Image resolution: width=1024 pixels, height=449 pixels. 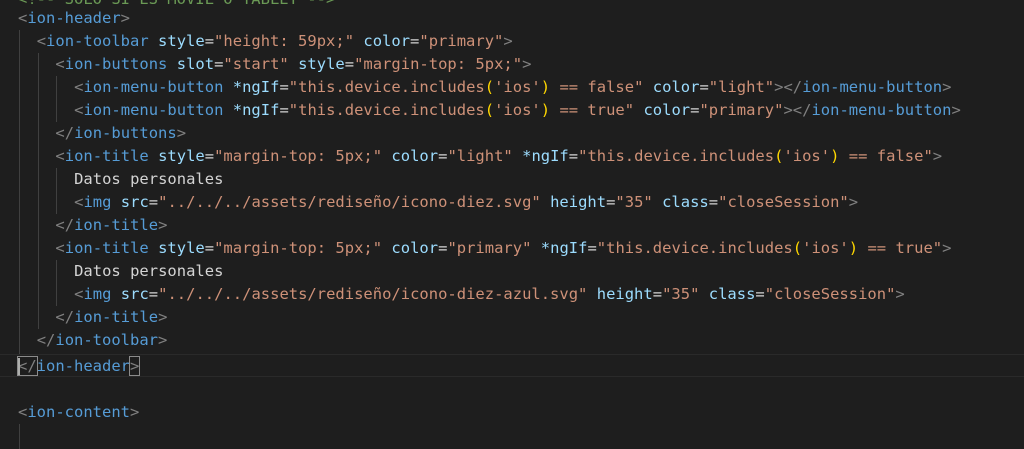 What do you see at coordinates (512, 18) in the screenshot?
I see `code-line: <ion-header>` at bounding box center [512, 18].